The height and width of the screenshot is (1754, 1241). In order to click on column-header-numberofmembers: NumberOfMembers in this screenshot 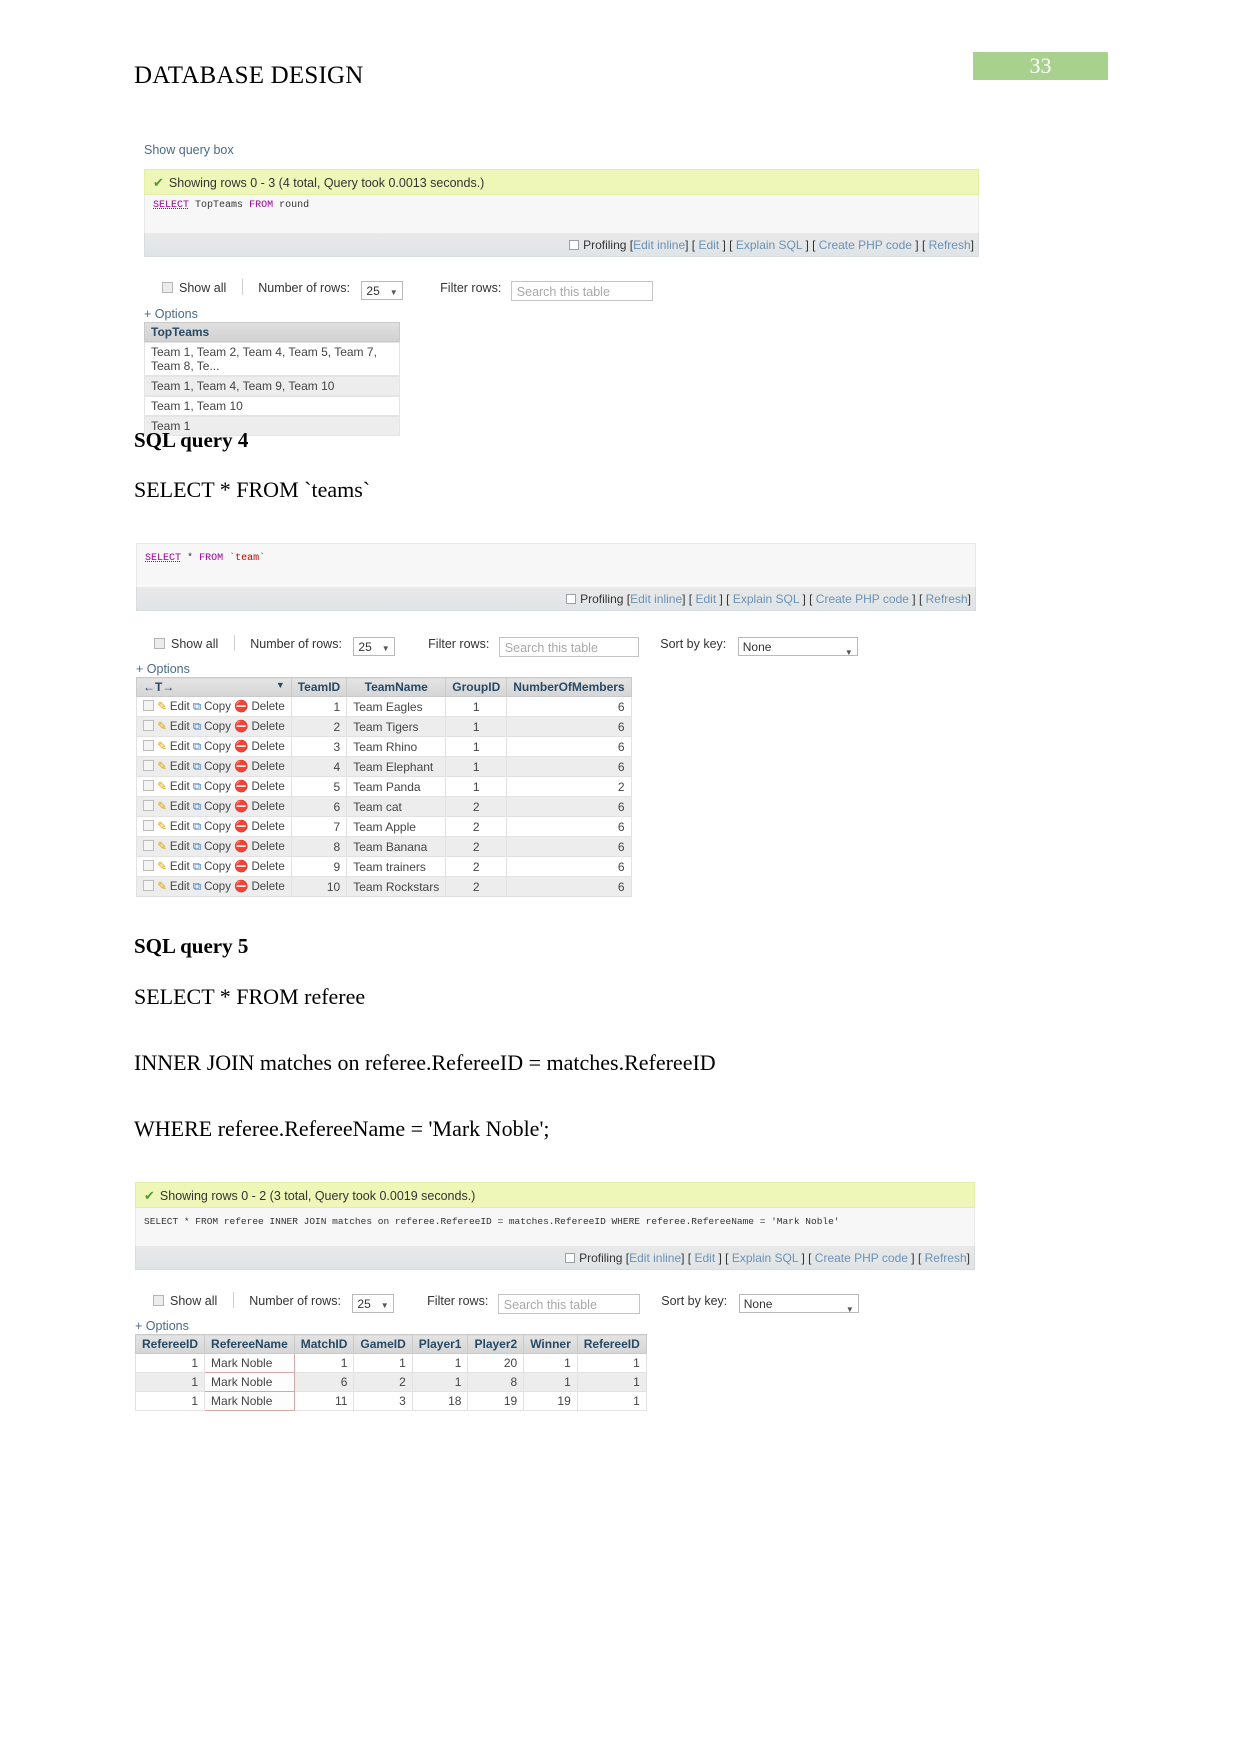, I will do `click(569, 687)`.